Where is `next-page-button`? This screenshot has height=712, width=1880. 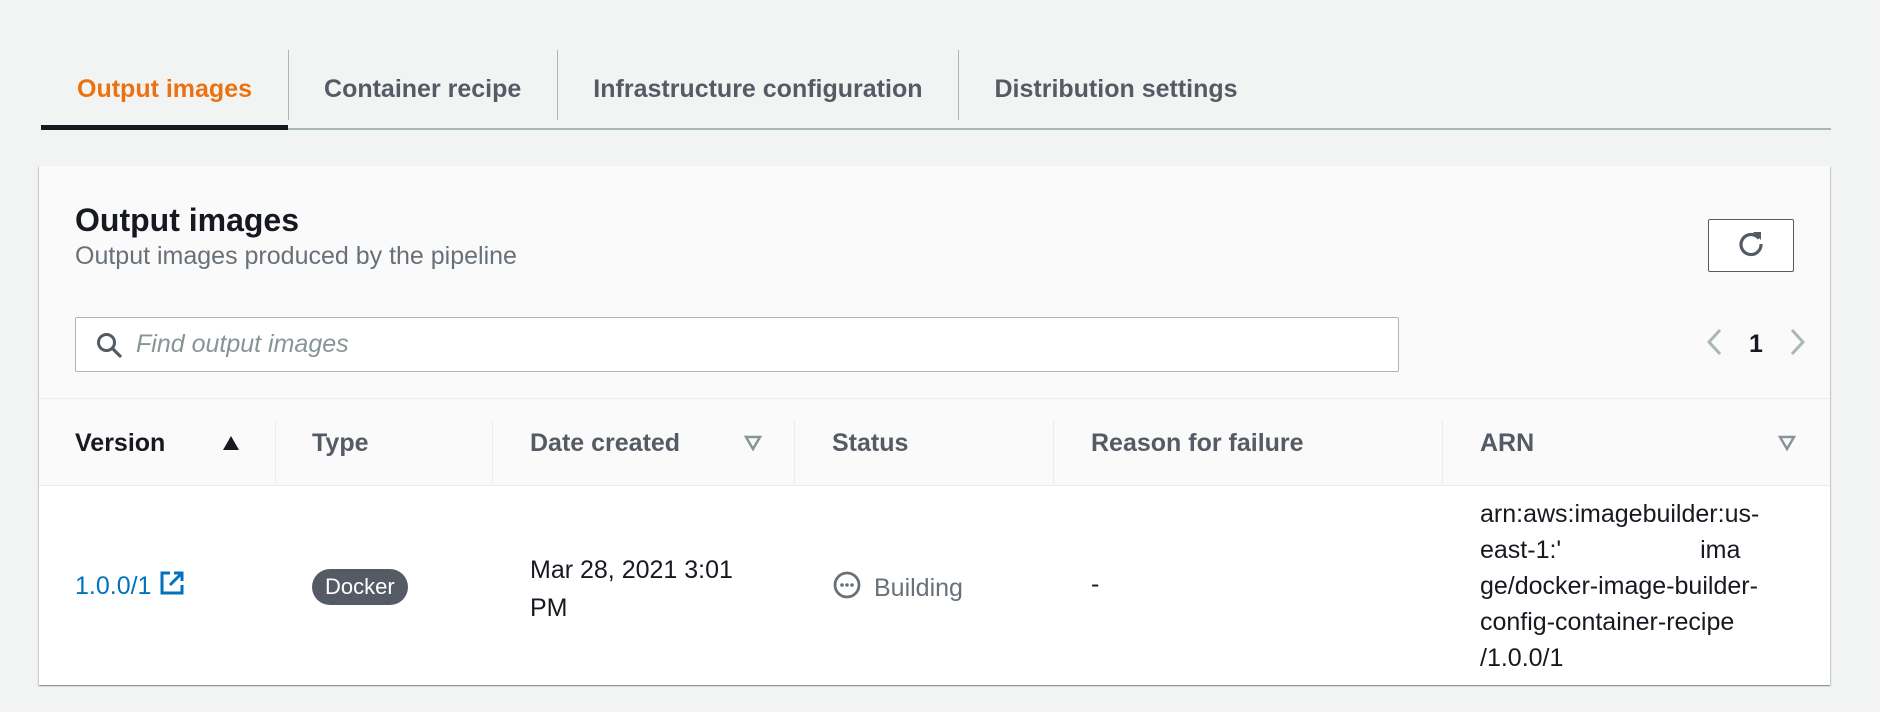
next-page-button is located at coordinates (1798, 344).